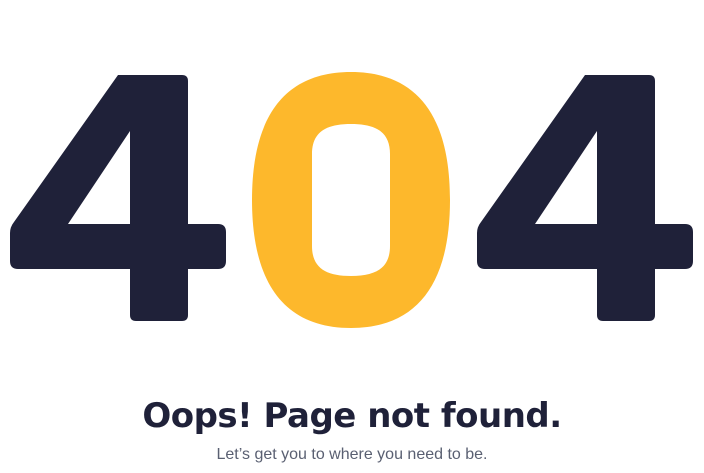 The width and height of the screenshot is (704, 473). Describe the element at coordinates (352, 416) in the screenshot. I see `page-title: Oops! Page not found.` at that location.